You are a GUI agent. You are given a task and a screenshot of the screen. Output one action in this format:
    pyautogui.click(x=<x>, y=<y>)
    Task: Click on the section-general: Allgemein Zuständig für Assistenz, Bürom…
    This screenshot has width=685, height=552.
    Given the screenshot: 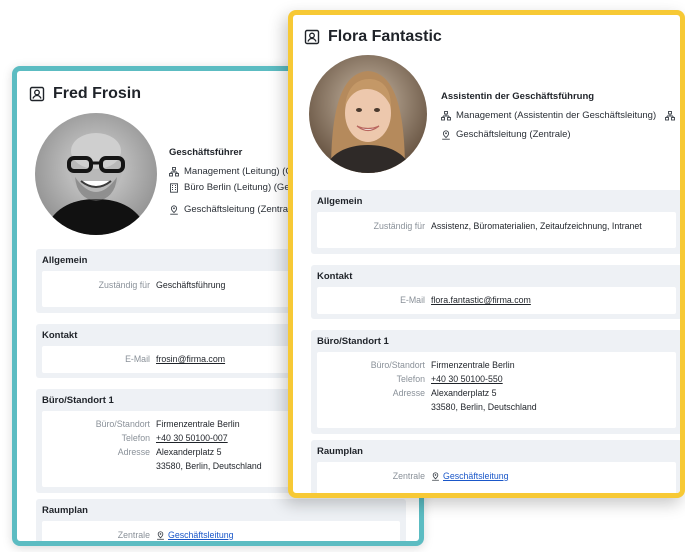 What is the action you would take?
    pyautogui.click(x=495, y=222)
    